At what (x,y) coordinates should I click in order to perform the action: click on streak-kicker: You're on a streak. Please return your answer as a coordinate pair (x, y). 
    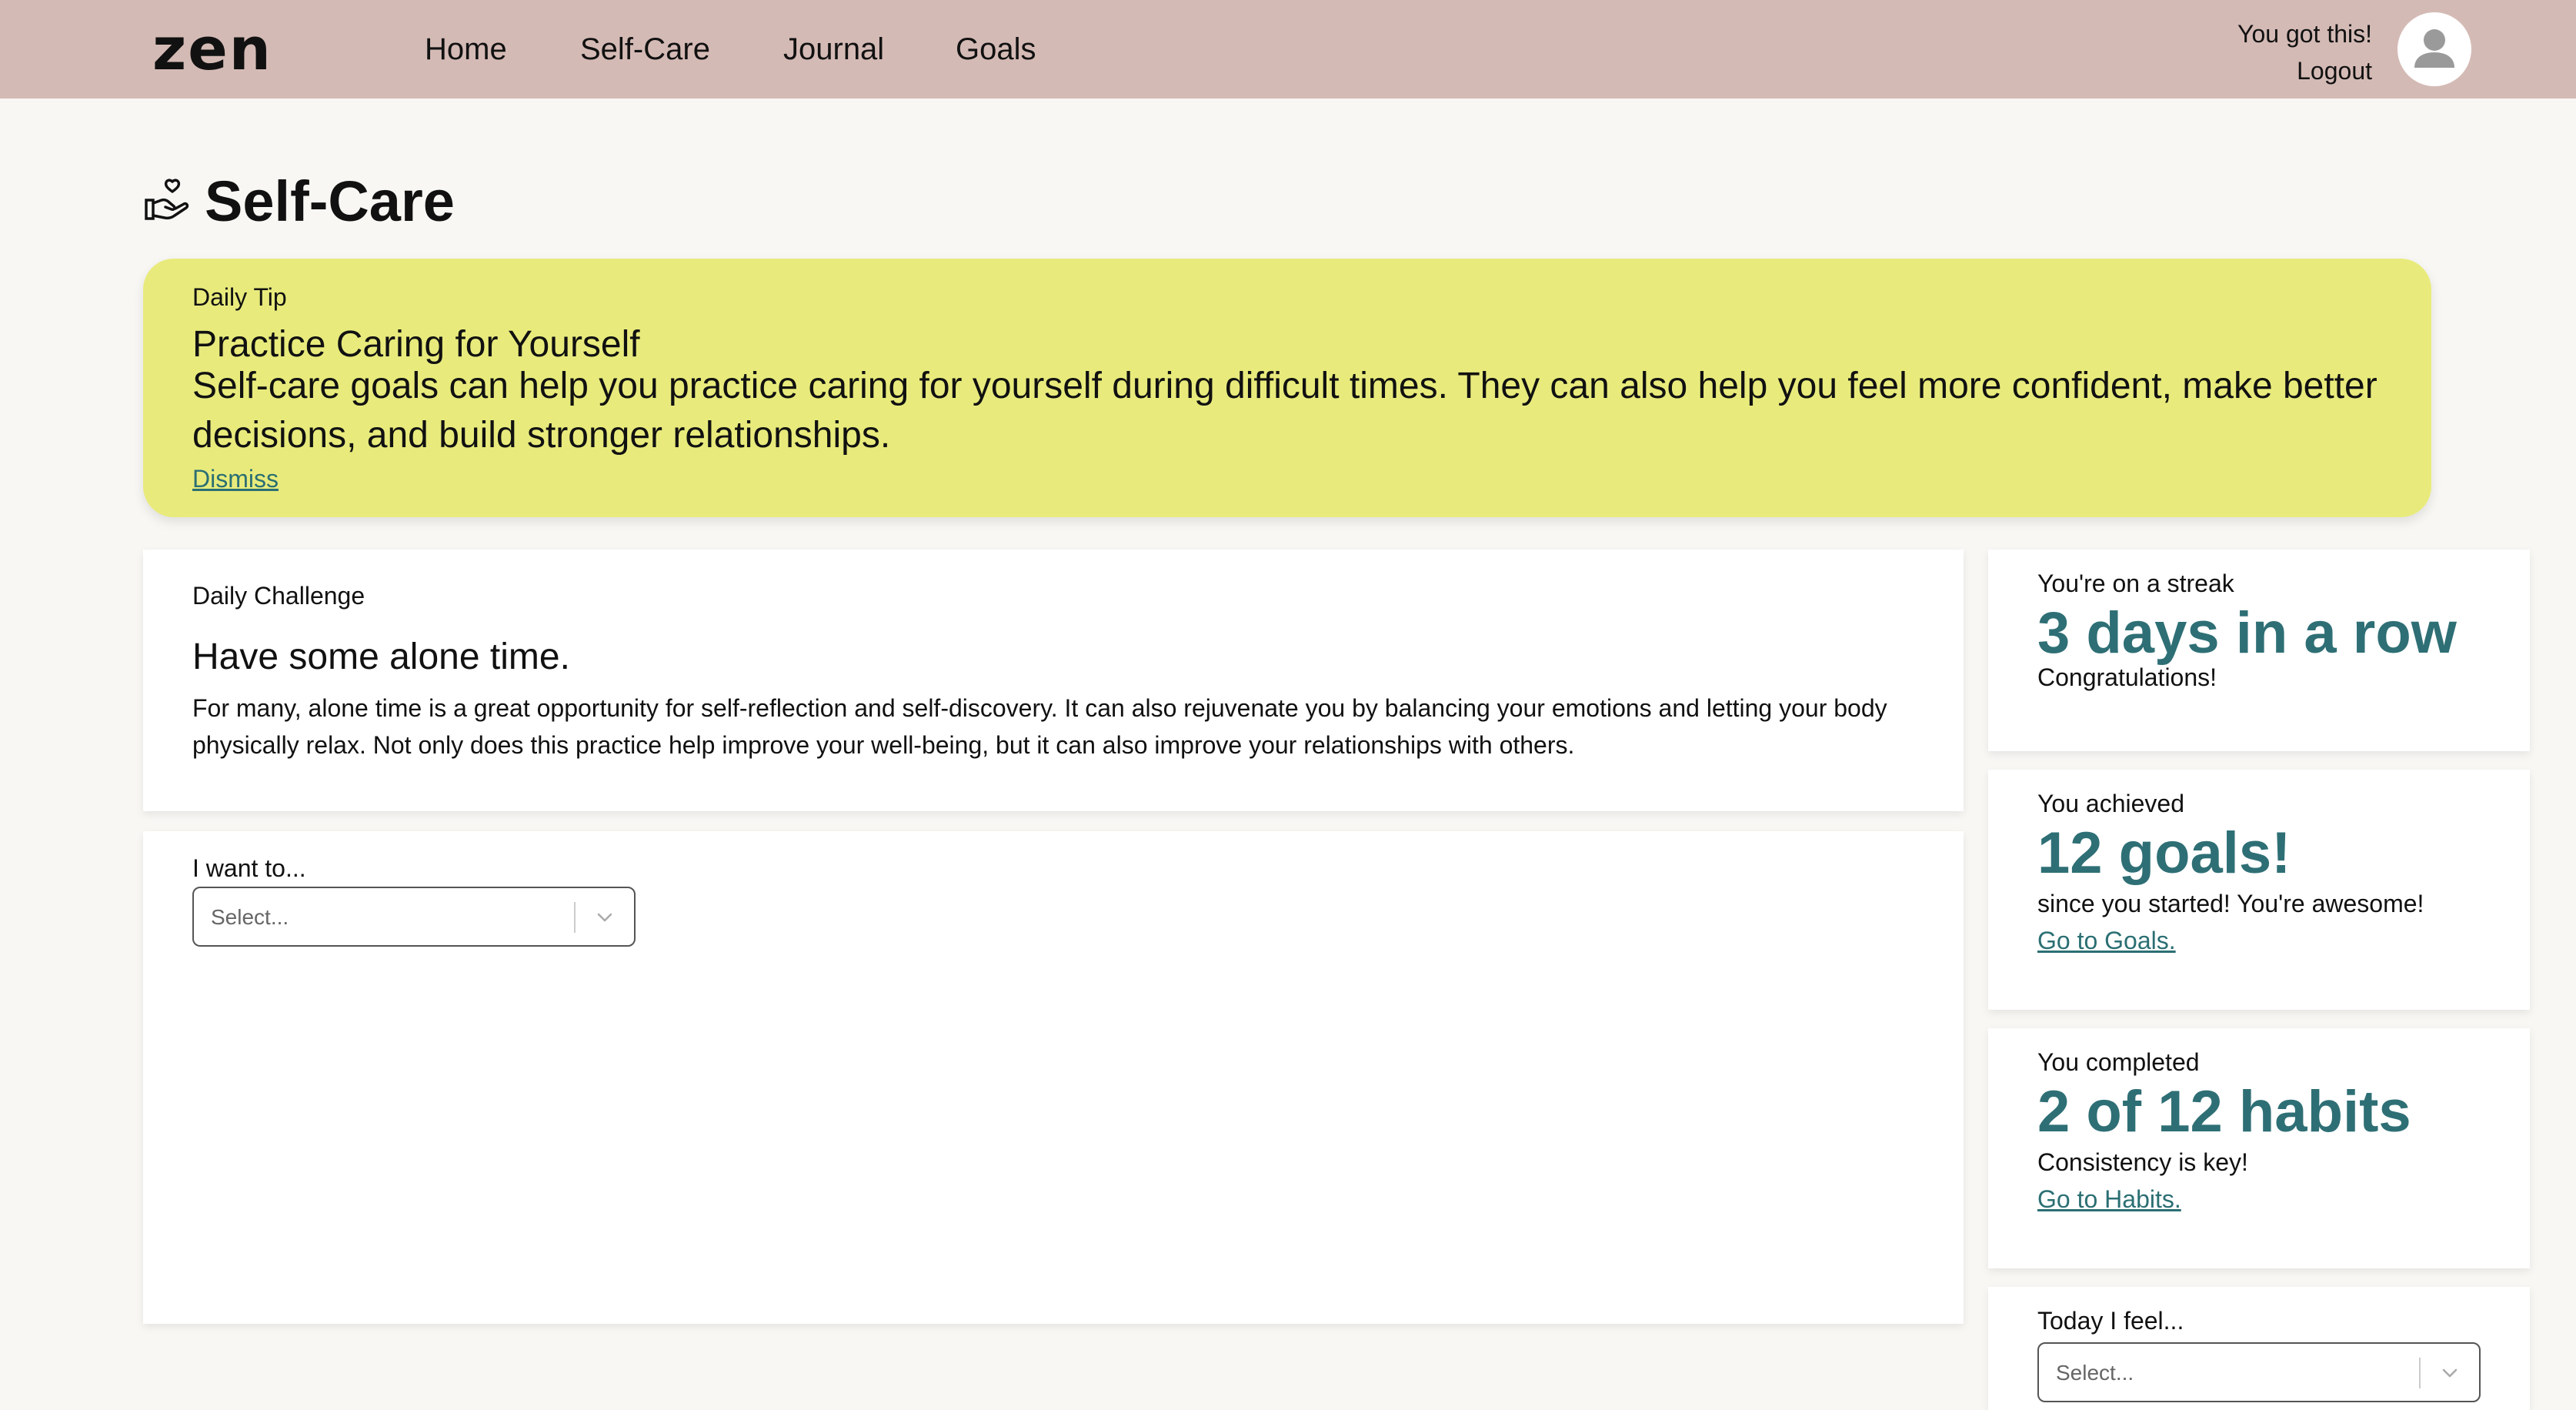
    Looking at the image, I should click on (2135, 584).